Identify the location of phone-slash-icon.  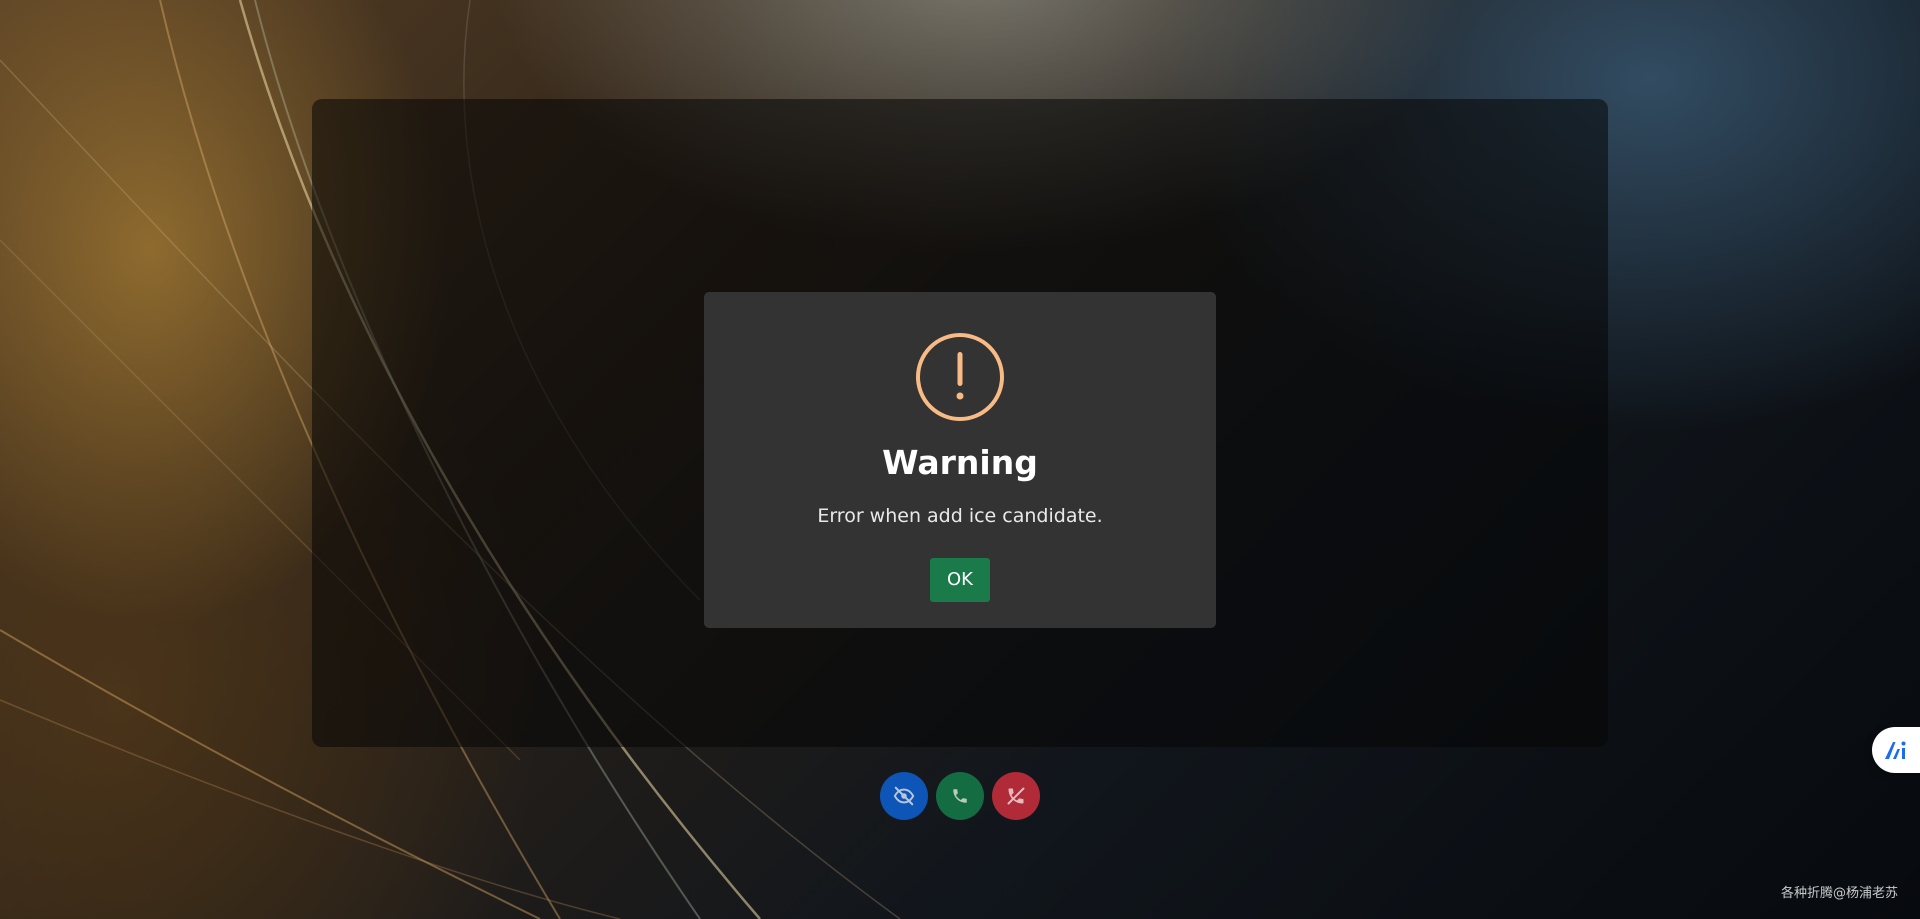
(1016, 796).